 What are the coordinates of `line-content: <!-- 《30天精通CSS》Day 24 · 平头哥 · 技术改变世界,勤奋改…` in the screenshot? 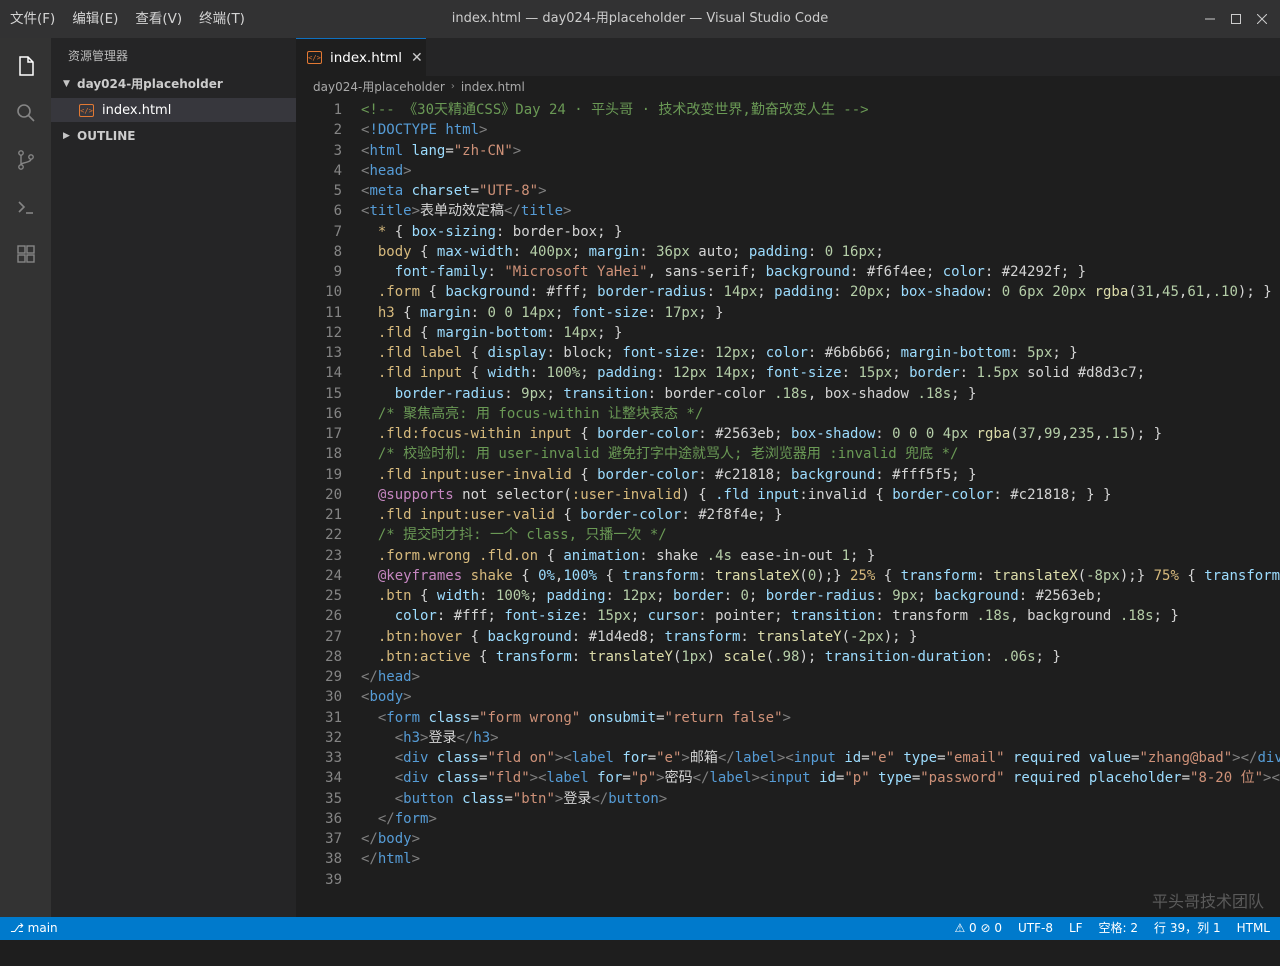 It's located at (615, 110).